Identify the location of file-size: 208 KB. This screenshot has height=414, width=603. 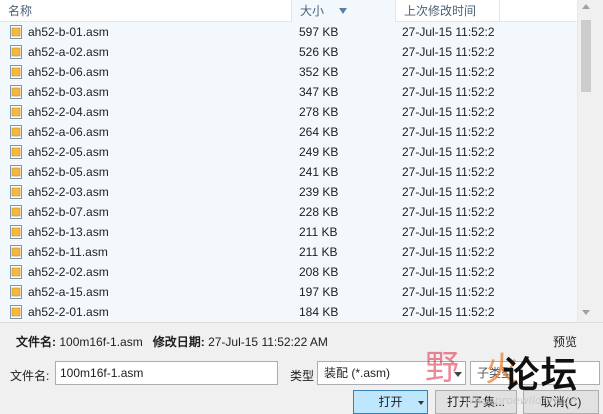
(319, 272).